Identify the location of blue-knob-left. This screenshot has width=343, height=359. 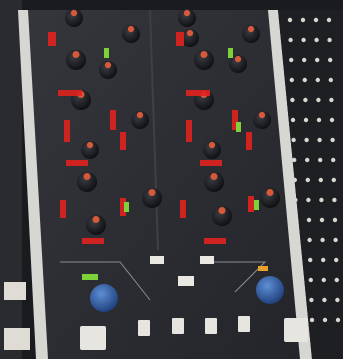
(104, 298).